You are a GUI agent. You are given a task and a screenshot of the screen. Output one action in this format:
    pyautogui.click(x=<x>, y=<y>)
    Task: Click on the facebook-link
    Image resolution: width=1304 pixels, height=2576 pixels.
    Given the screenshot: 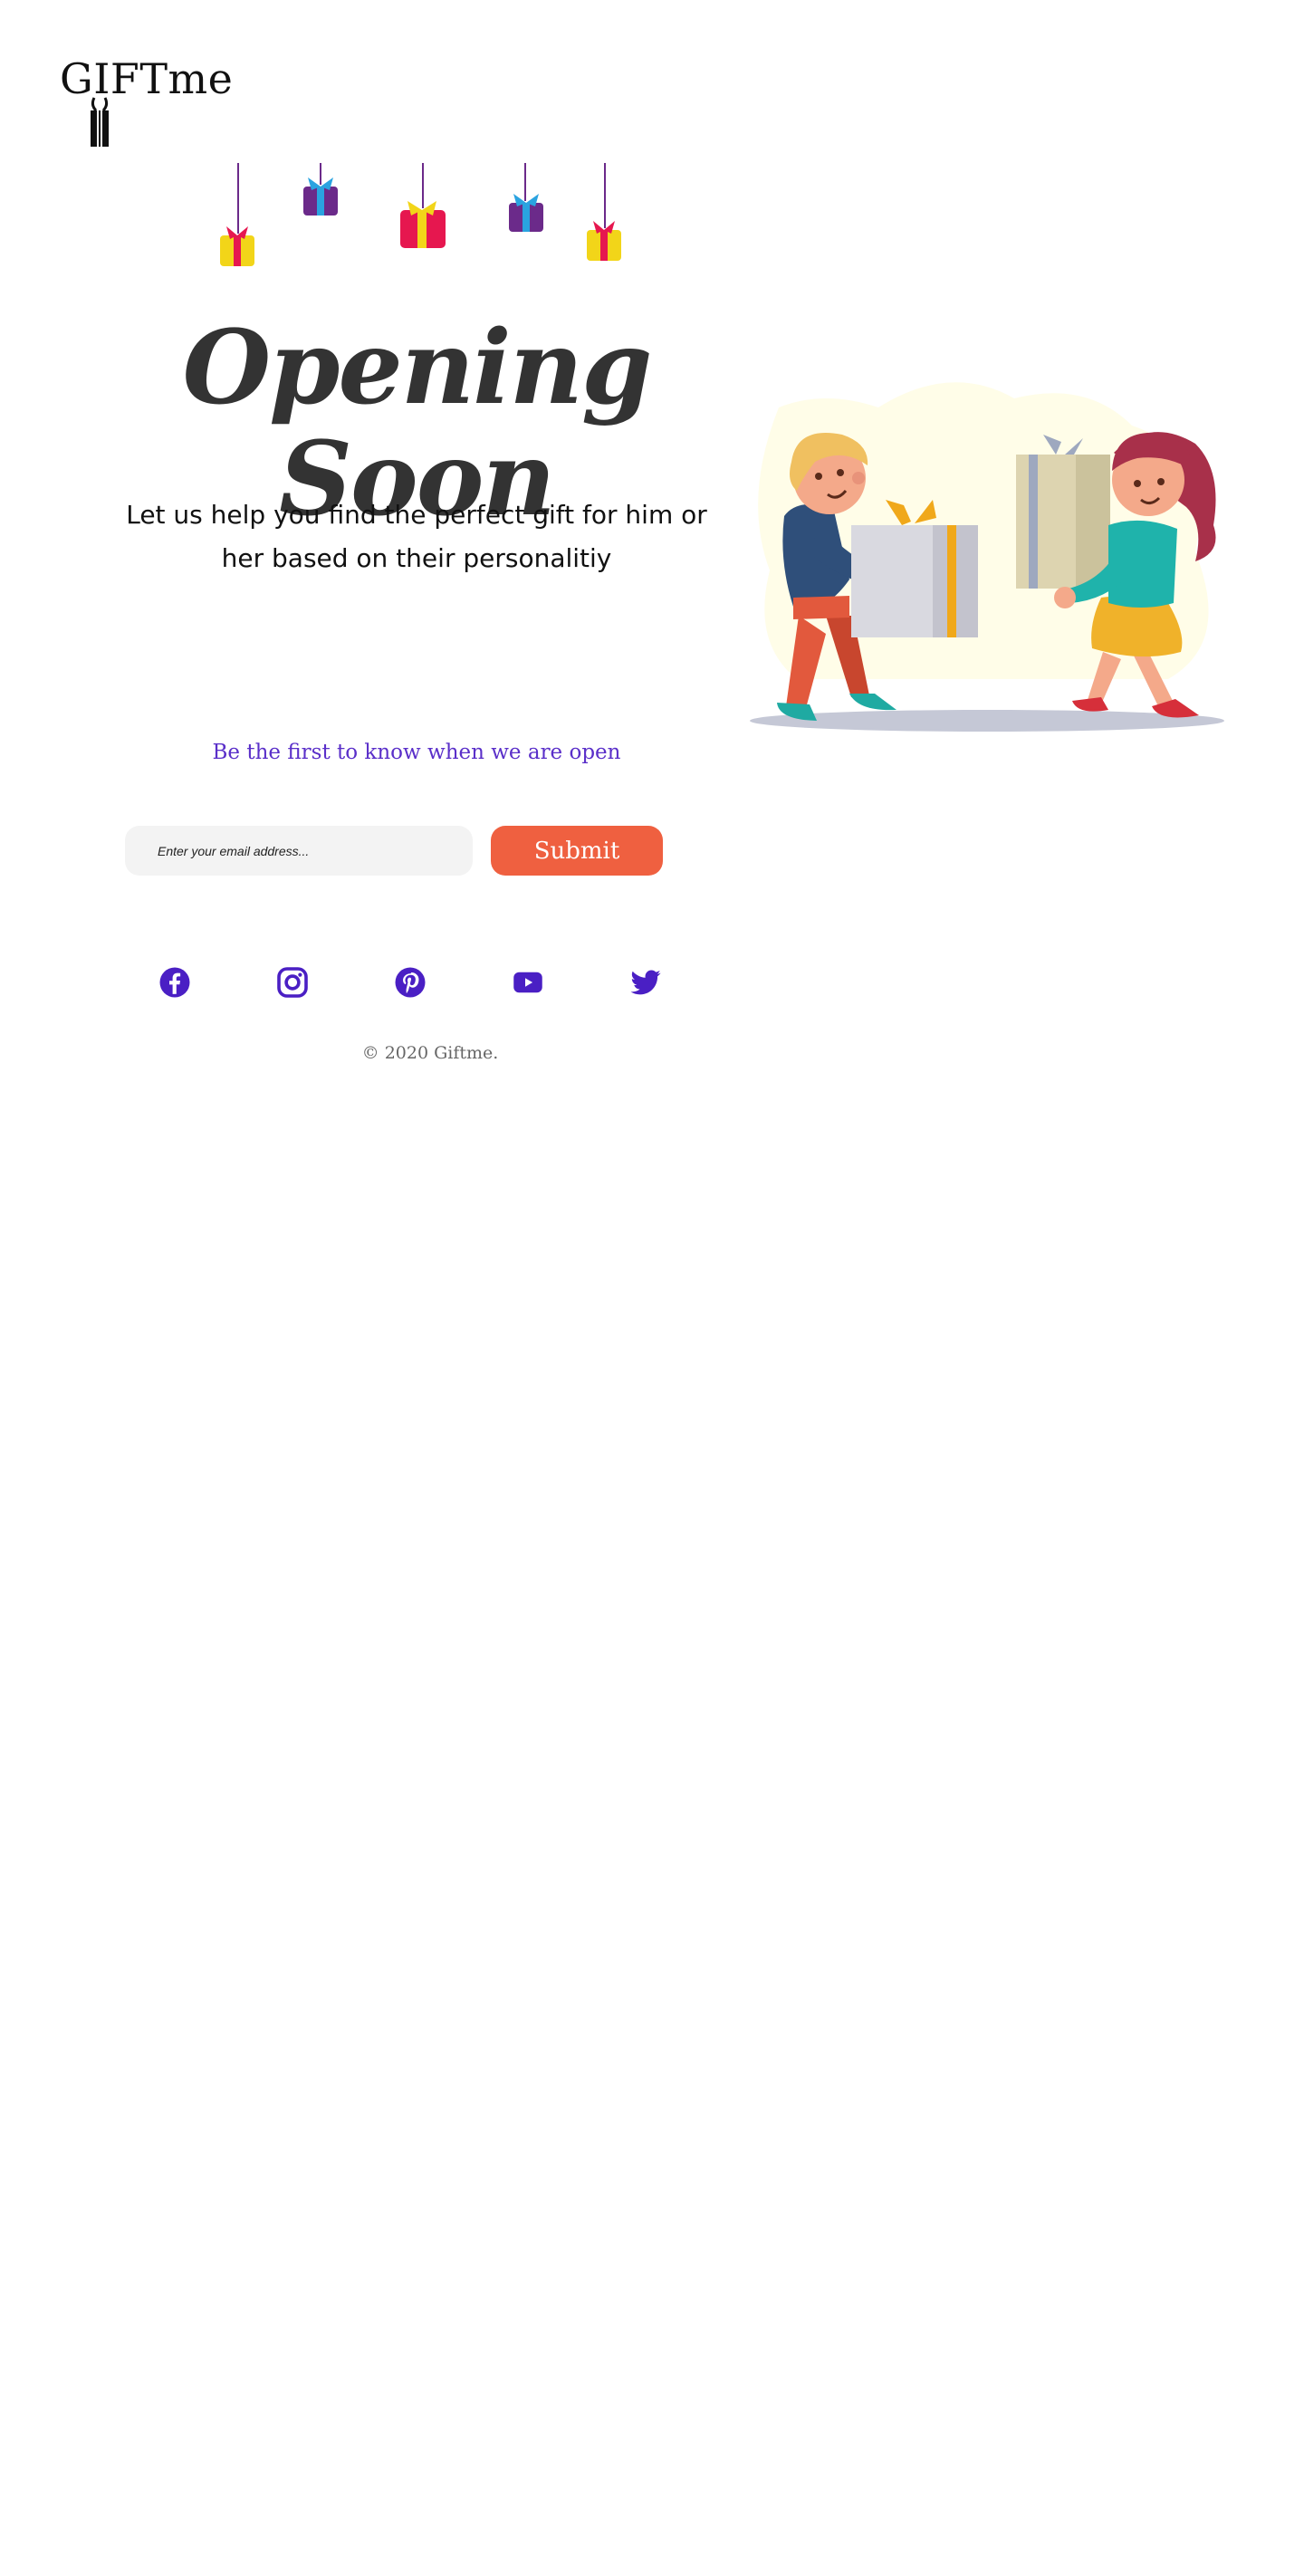 What is the action you would take?
    pyautogui.click(x=175, y=982)
    